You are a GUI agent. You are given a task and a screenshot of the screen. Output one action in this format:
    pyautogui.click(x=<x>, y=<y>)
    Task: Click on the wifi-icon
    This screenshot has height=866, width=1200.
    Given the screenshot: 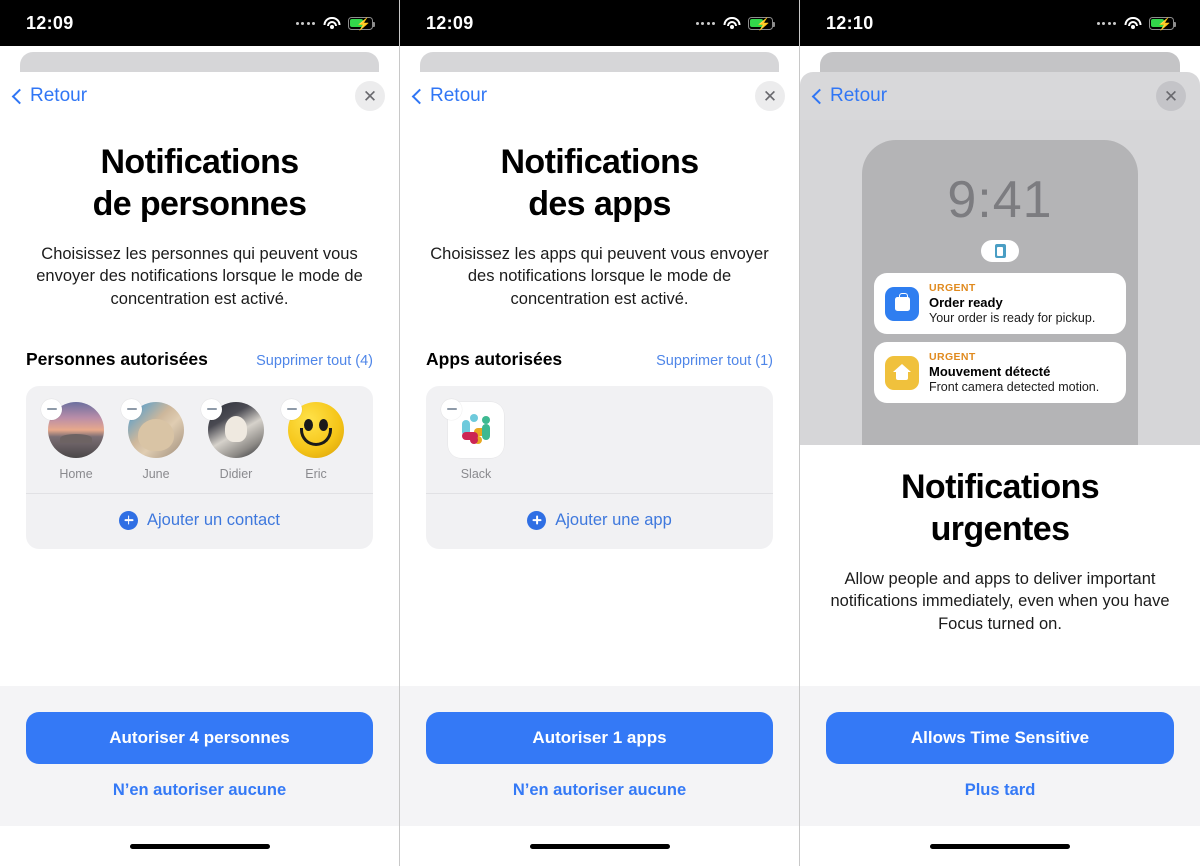 What is the action you would take?
    pyautogui.click(x=331, y=23)
    